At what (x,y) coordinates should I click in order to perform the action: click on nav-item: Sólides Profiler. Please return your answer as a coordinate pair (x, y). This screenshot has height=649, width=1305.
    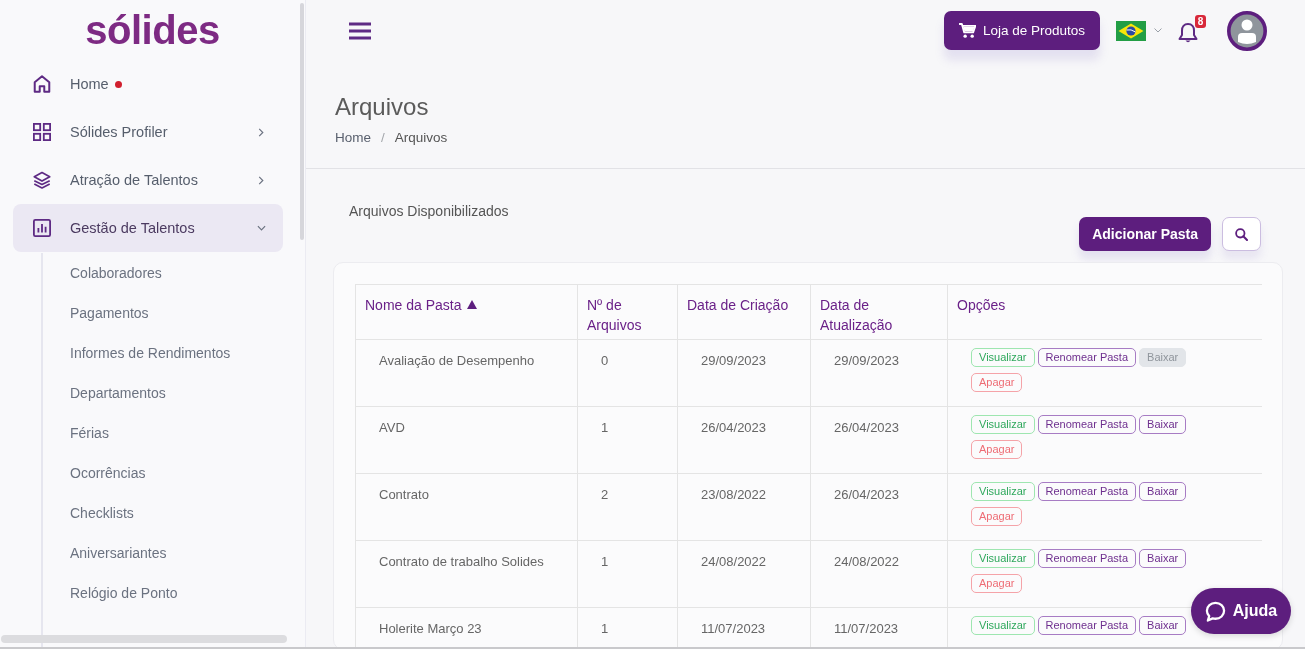
    Looking at the image, I should click on (148, 132).